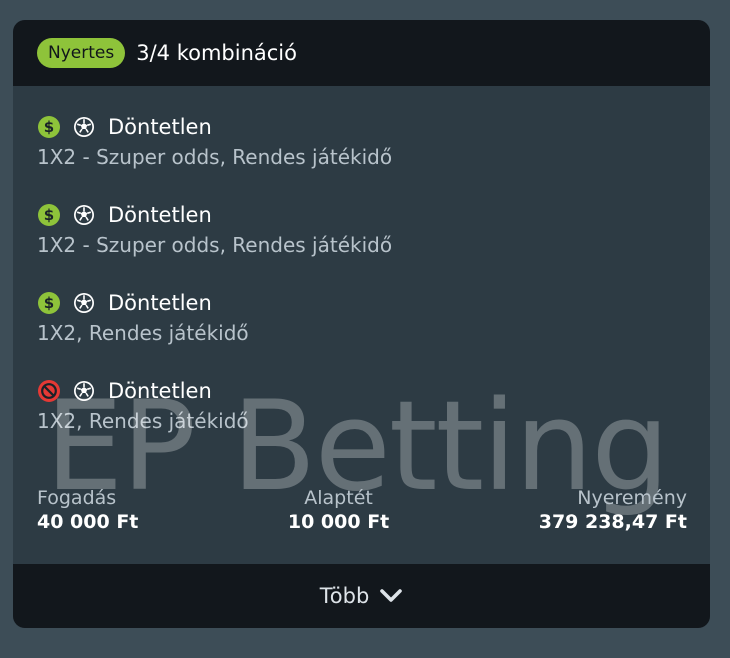 Image resolution: width=730 pixels, height=658 pixels. Describe the element at coordinates (338, 522) in the screenshot. I see `unit-stake-value: 10 000 Ft` at that location.